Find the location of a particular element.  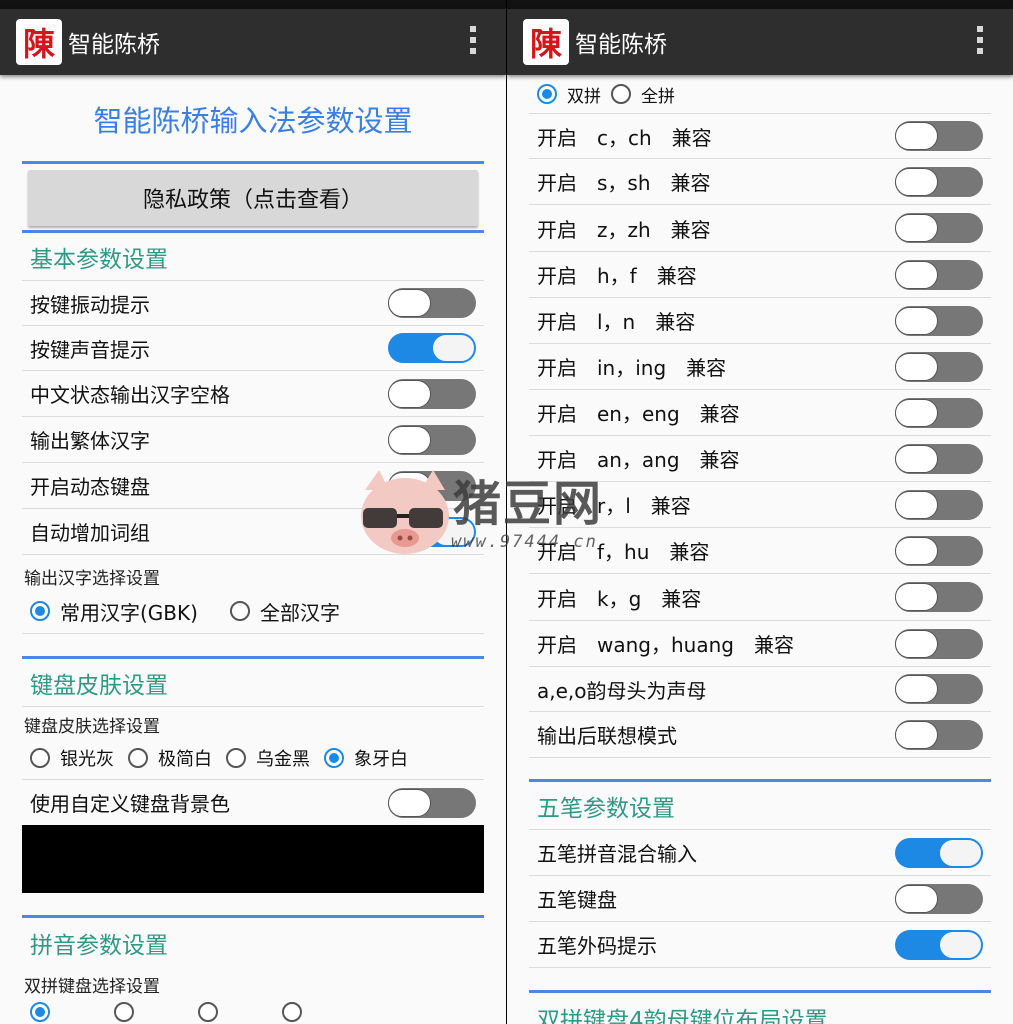

radio-skin-black: 乌金黑 is located at coordinates (268, 758).